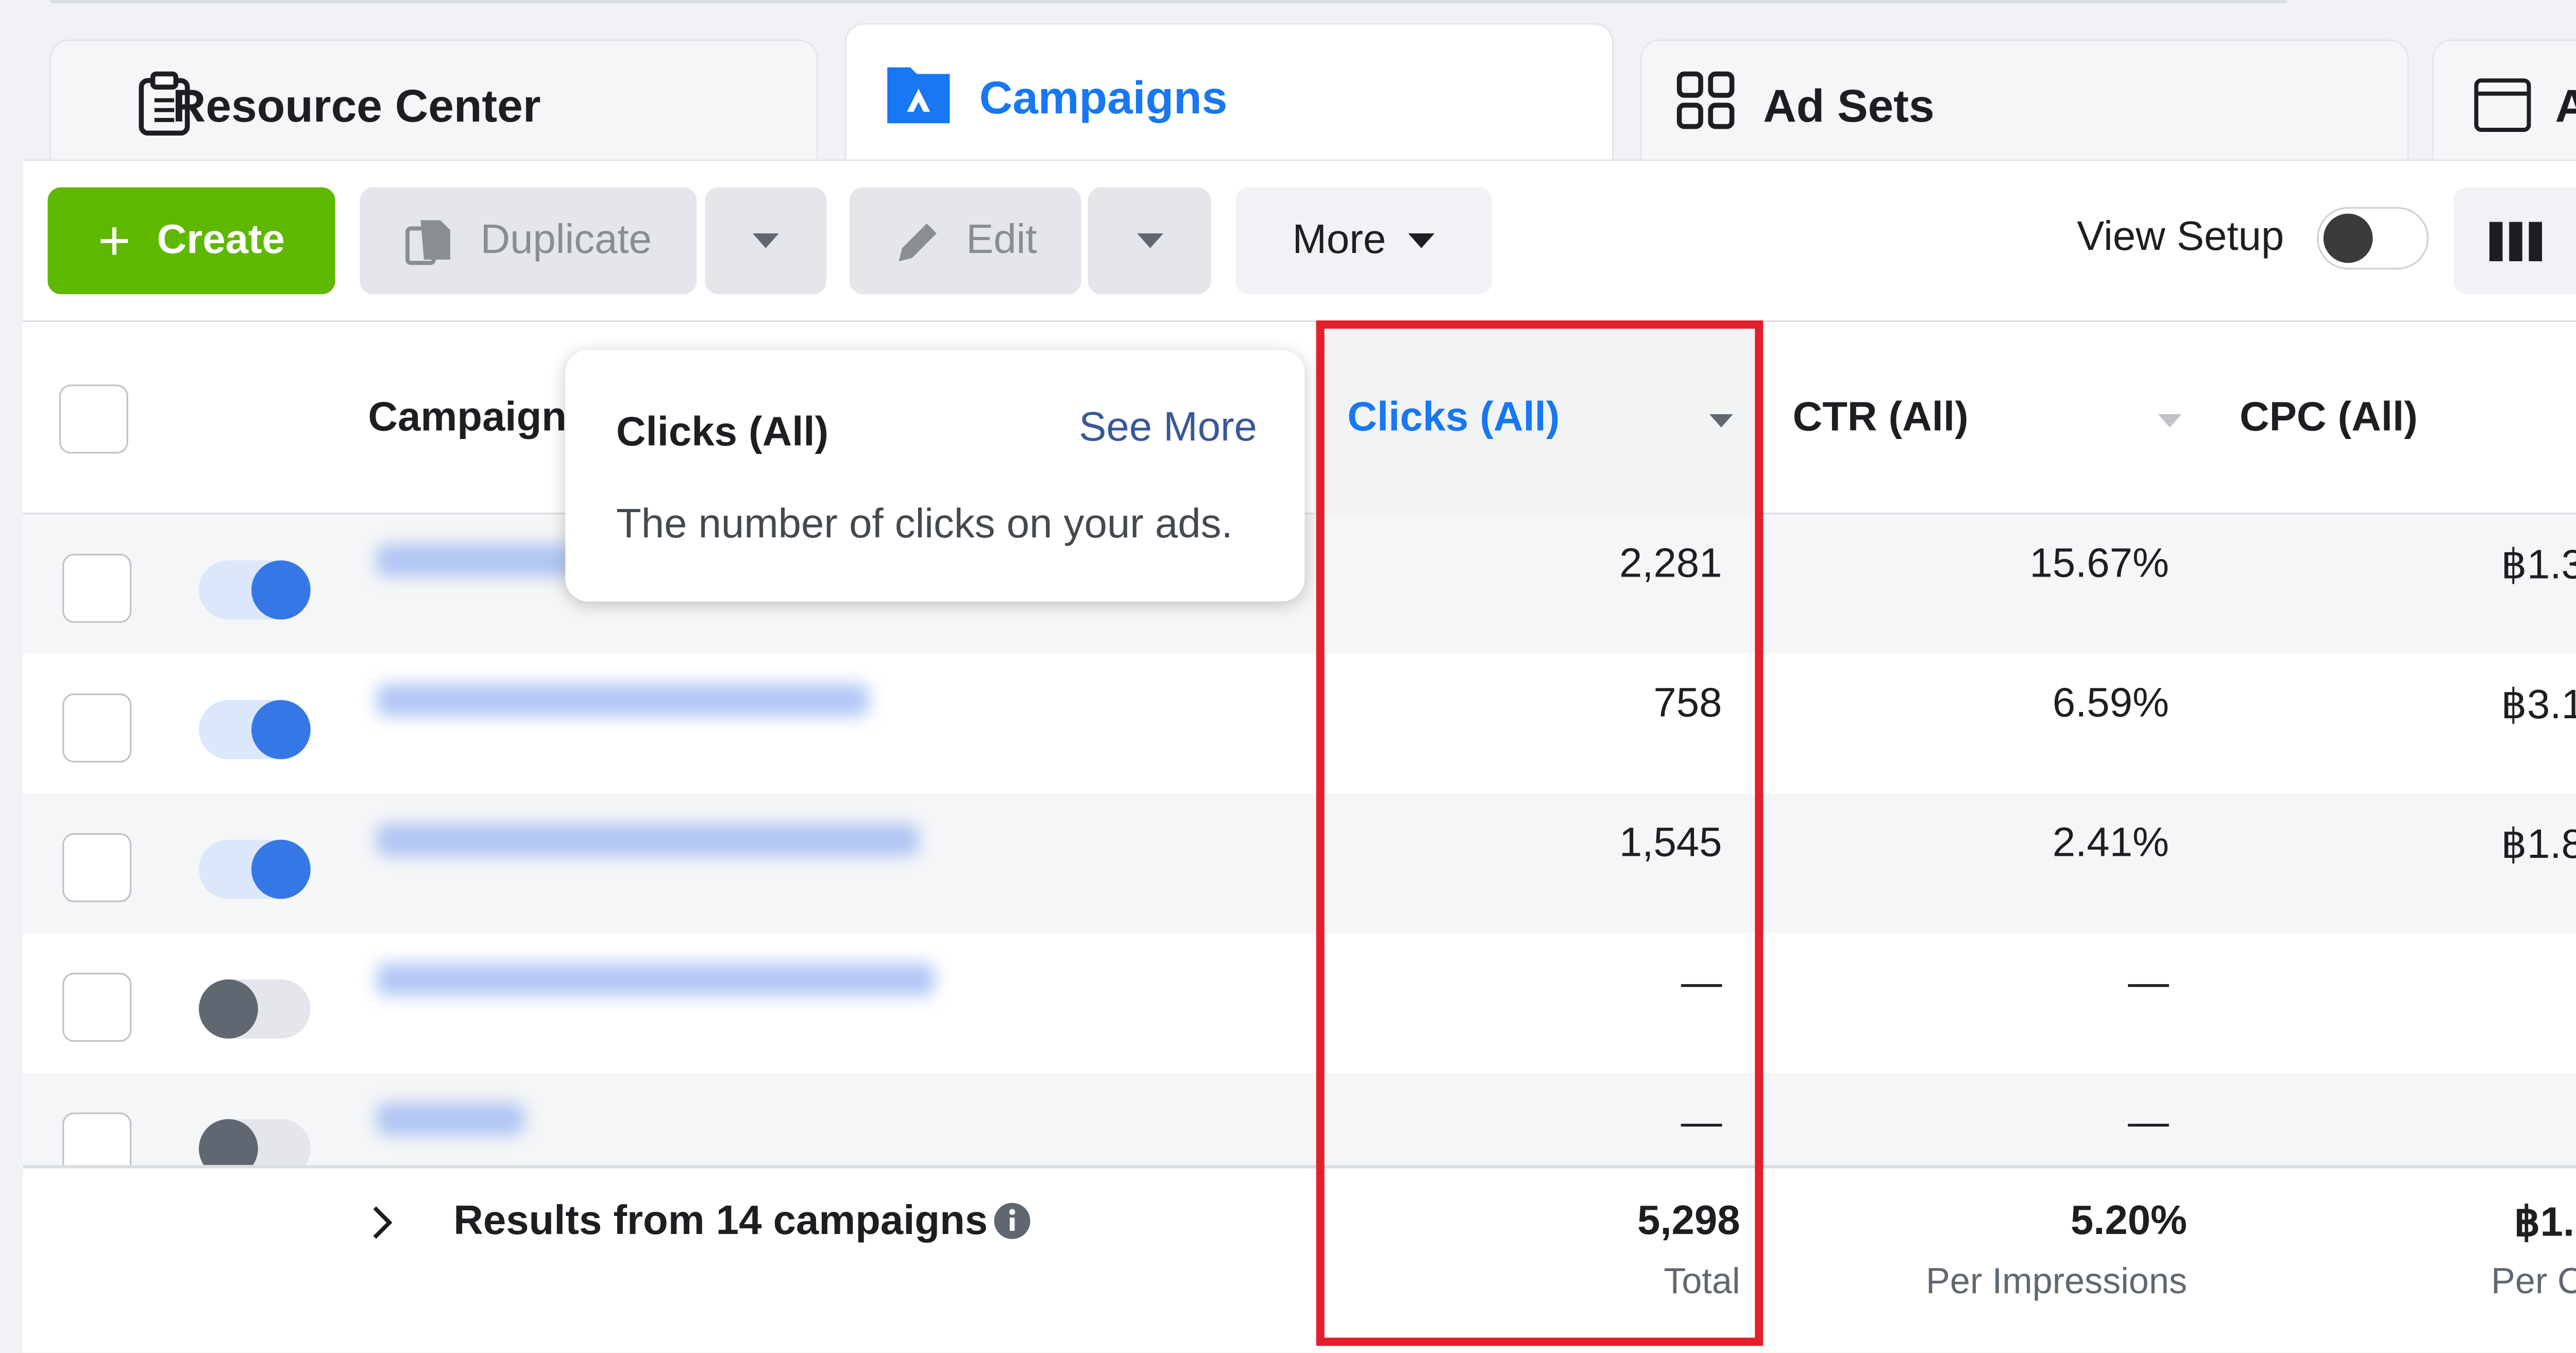  I want to click on info-icon, so click(1012, 1221).